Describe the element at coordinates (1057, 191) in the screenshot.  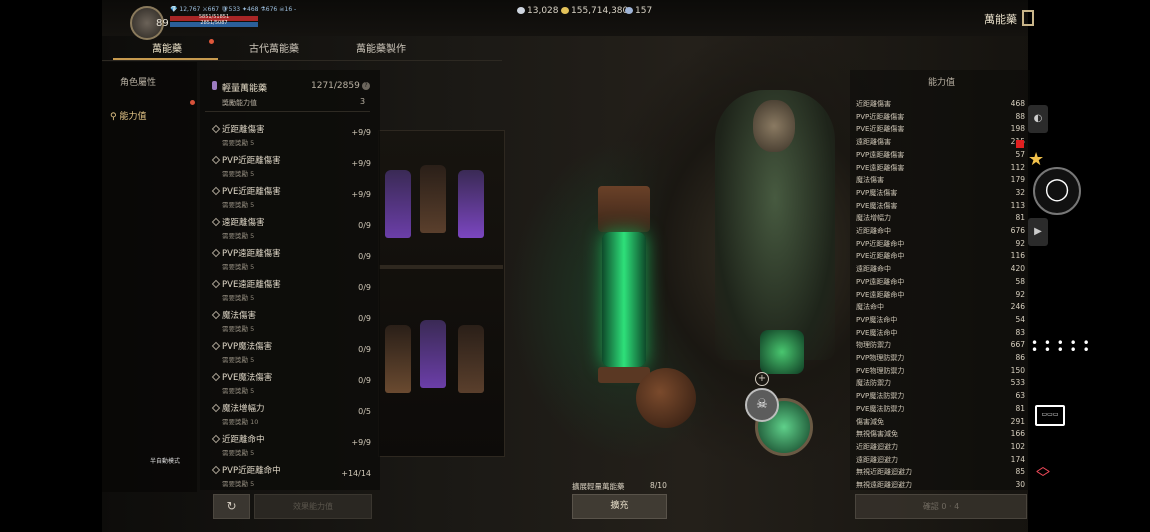
I see `record-circle-icon: ◯` at that location.